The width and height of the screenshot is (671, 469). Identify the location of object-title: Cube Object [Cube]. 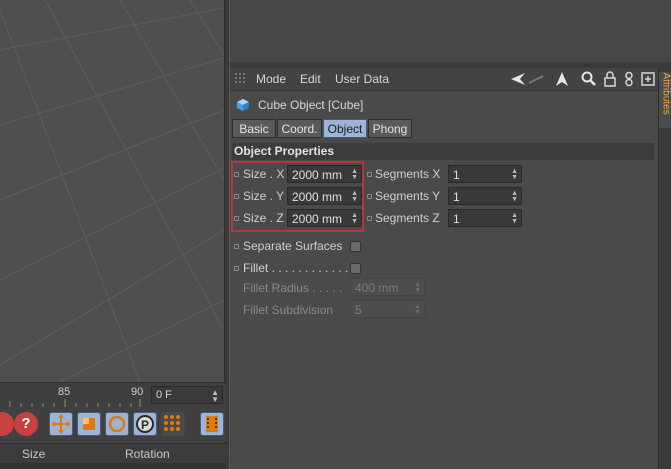
(311, 105).